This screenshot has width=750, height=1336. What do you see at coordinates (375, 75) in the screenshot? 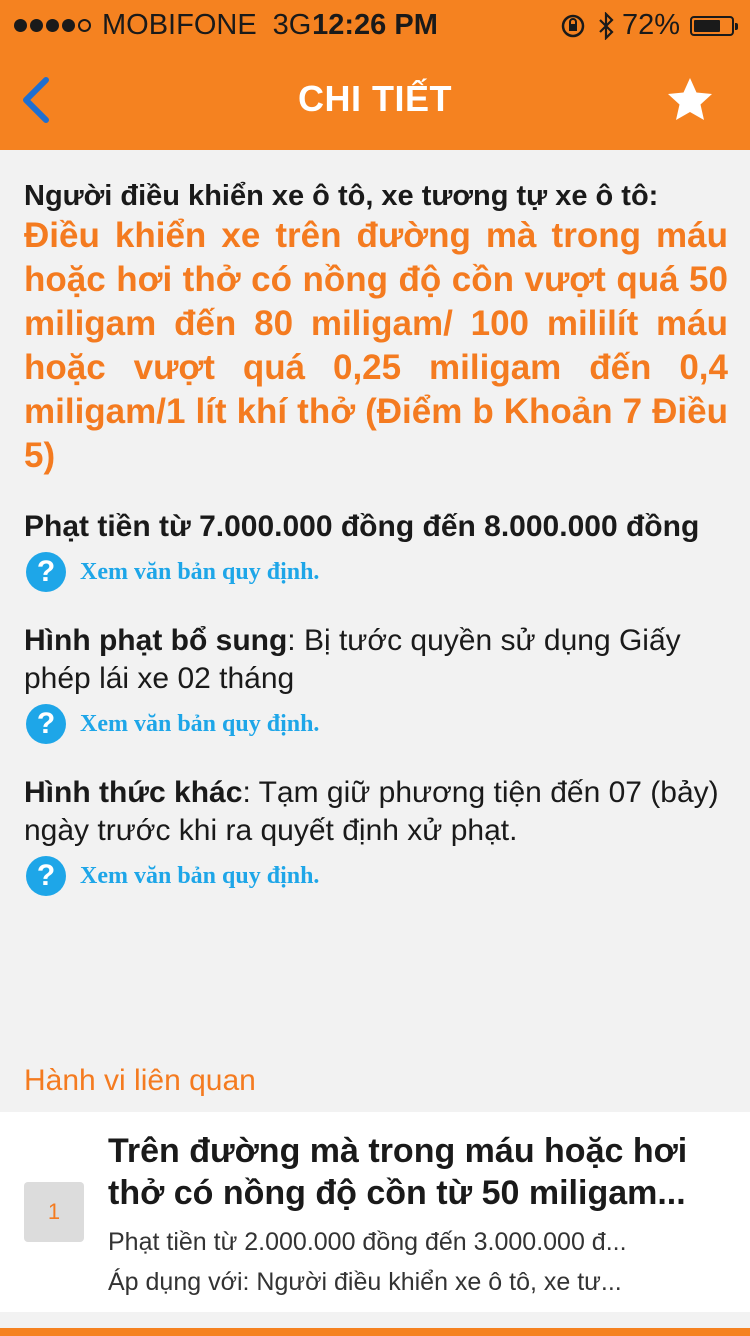
I see `app-header: MOBIFONE 3G 12:26 PM 72% CHI TIẾT` at bounding box center [375, 75].